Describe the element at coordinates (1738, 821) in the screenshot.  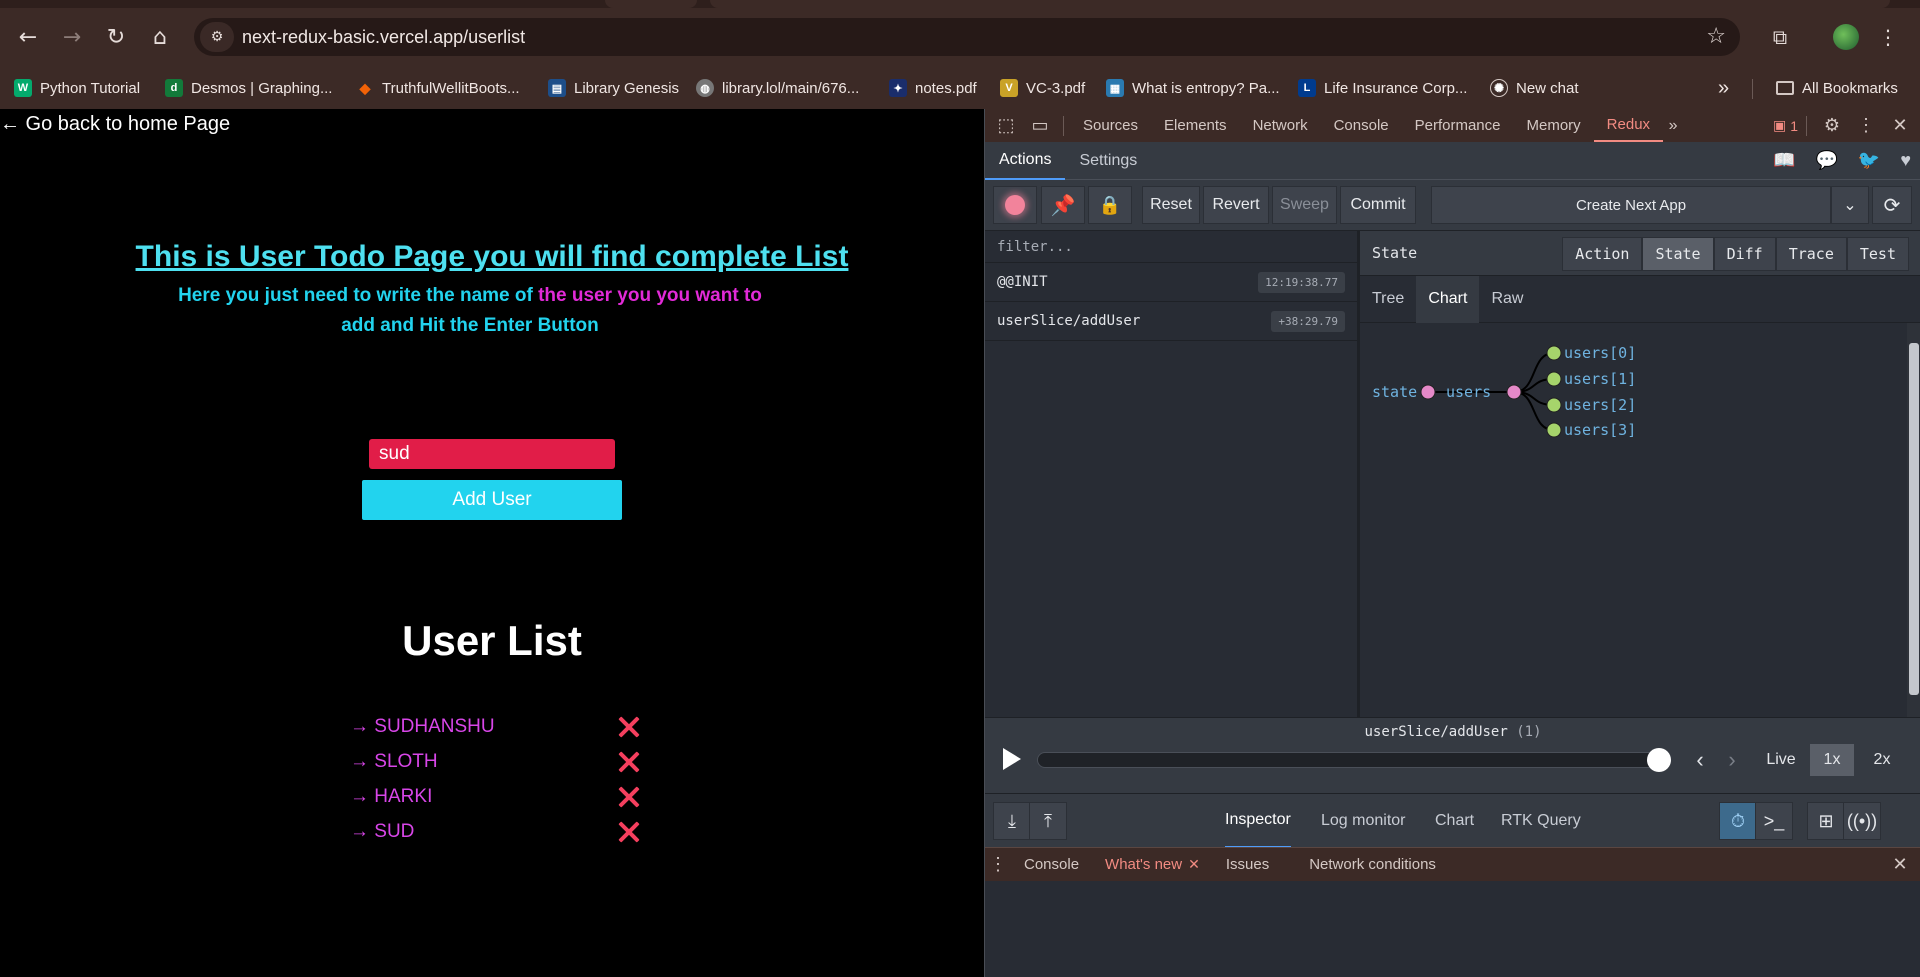
I see `timer-button: ⏱` at that location.